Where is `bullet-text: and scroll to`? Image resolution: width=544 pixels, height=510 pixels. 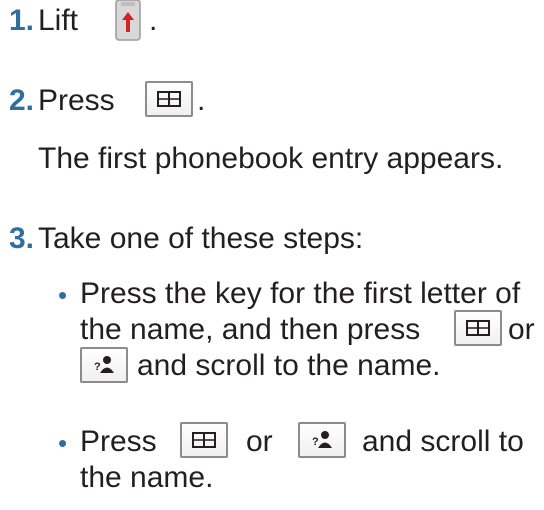
bullet-text: and scroll to is located at coordinates (443, 441).